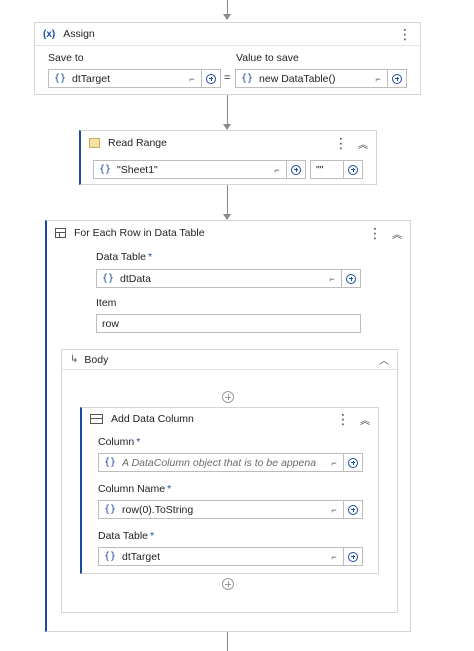 This screenshot has height=651, width=474. What do you see at coordinates (228, 323) in the screenshot?
I see `item-field: row` at bounding box center [228, 323].